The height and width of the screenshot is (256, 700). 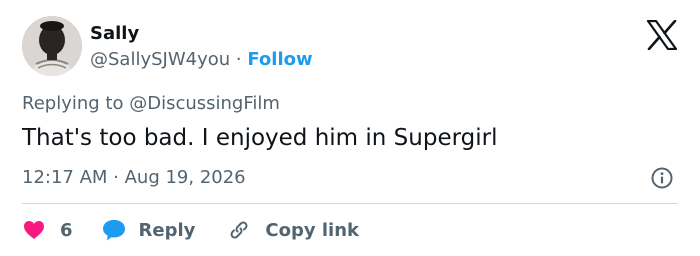 I want to click on avatar-image, so click(x=52, y=46).